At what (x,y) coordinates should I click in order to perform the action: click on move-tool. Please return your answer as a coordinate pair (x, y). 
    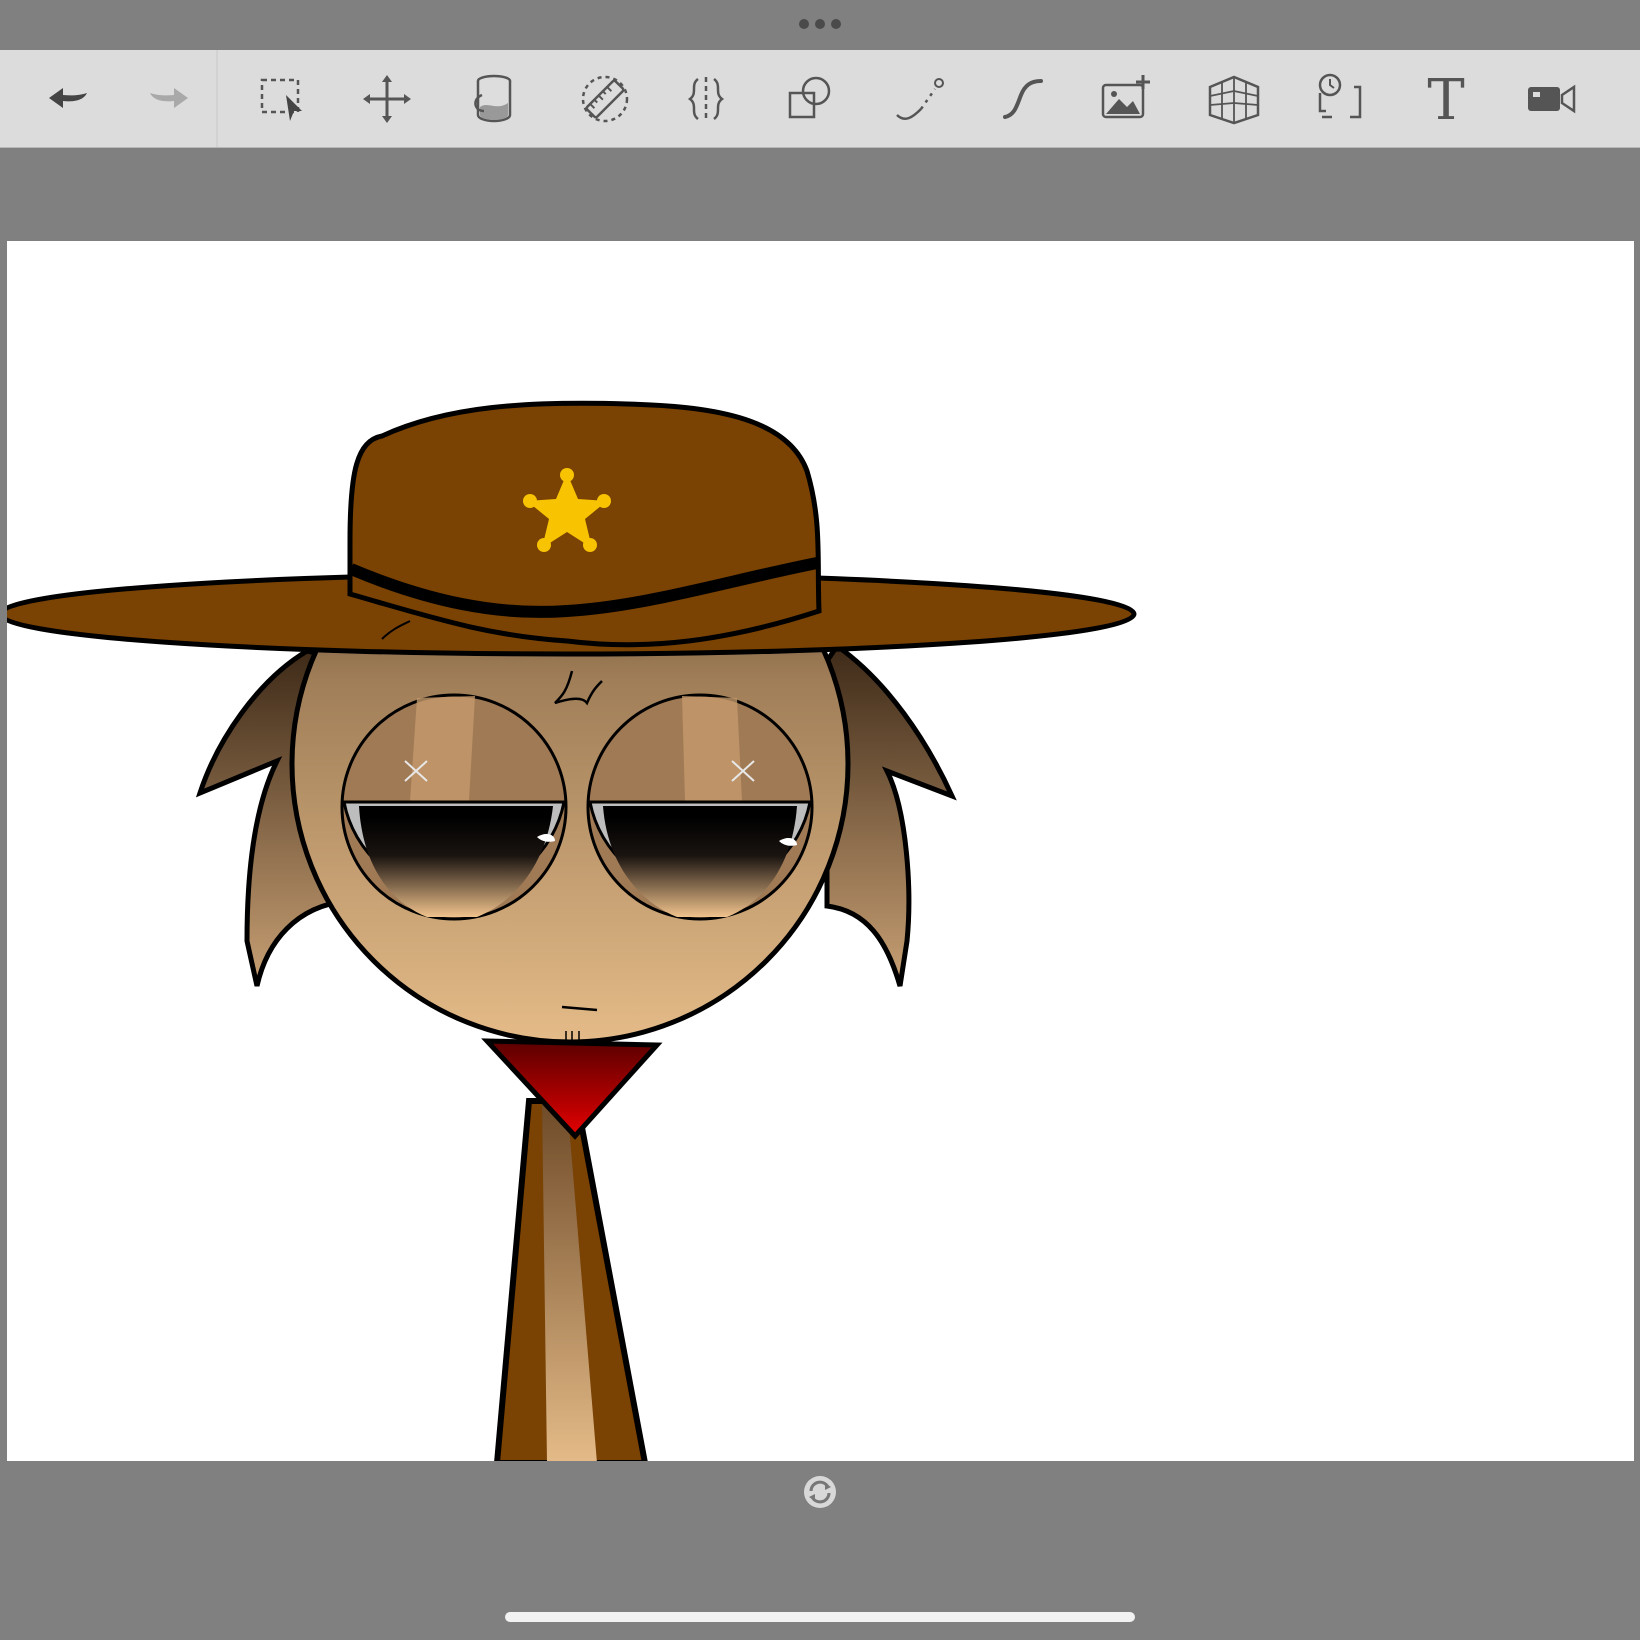
    Looking at the image, I should click on (387, 98).